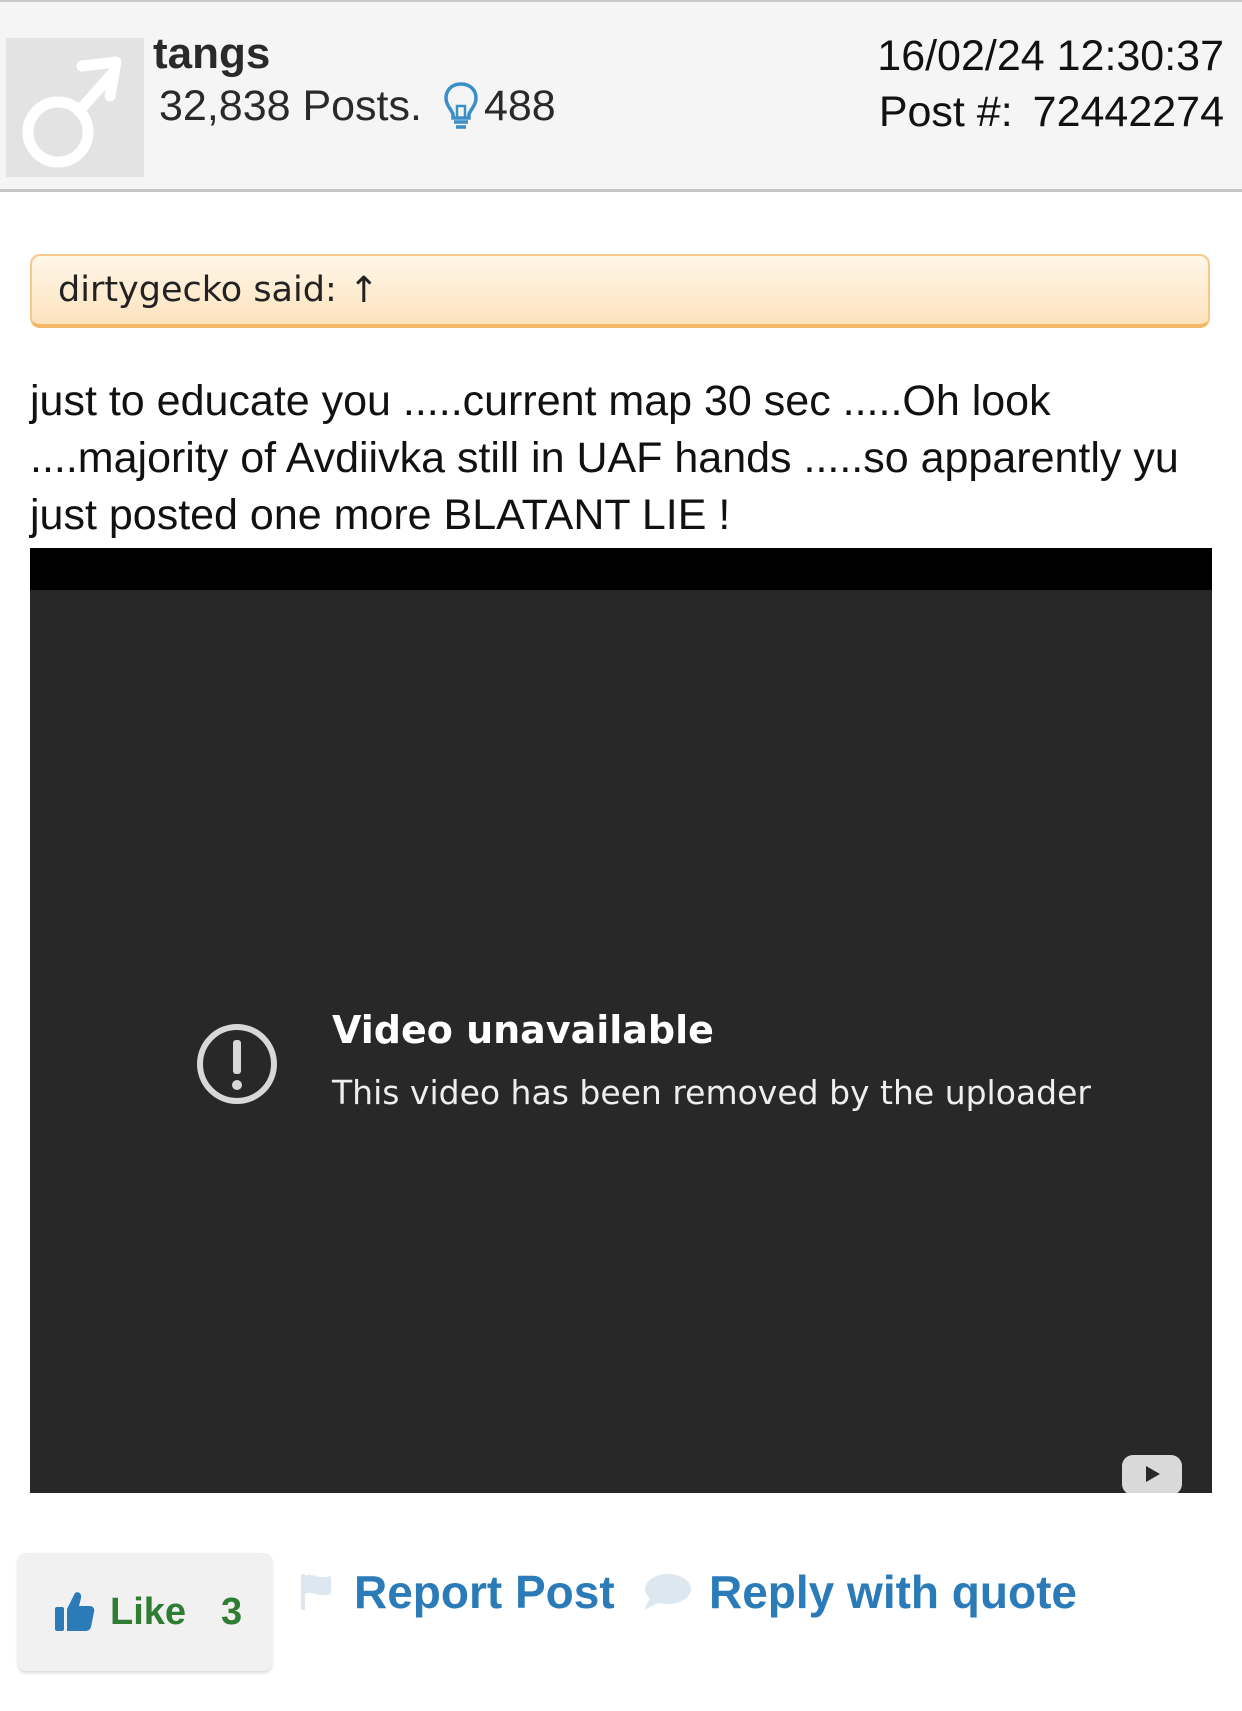 The image size is (1242, 1711). I want to click on quote-header: dirtygecko said: ↑, so click(620, 291).